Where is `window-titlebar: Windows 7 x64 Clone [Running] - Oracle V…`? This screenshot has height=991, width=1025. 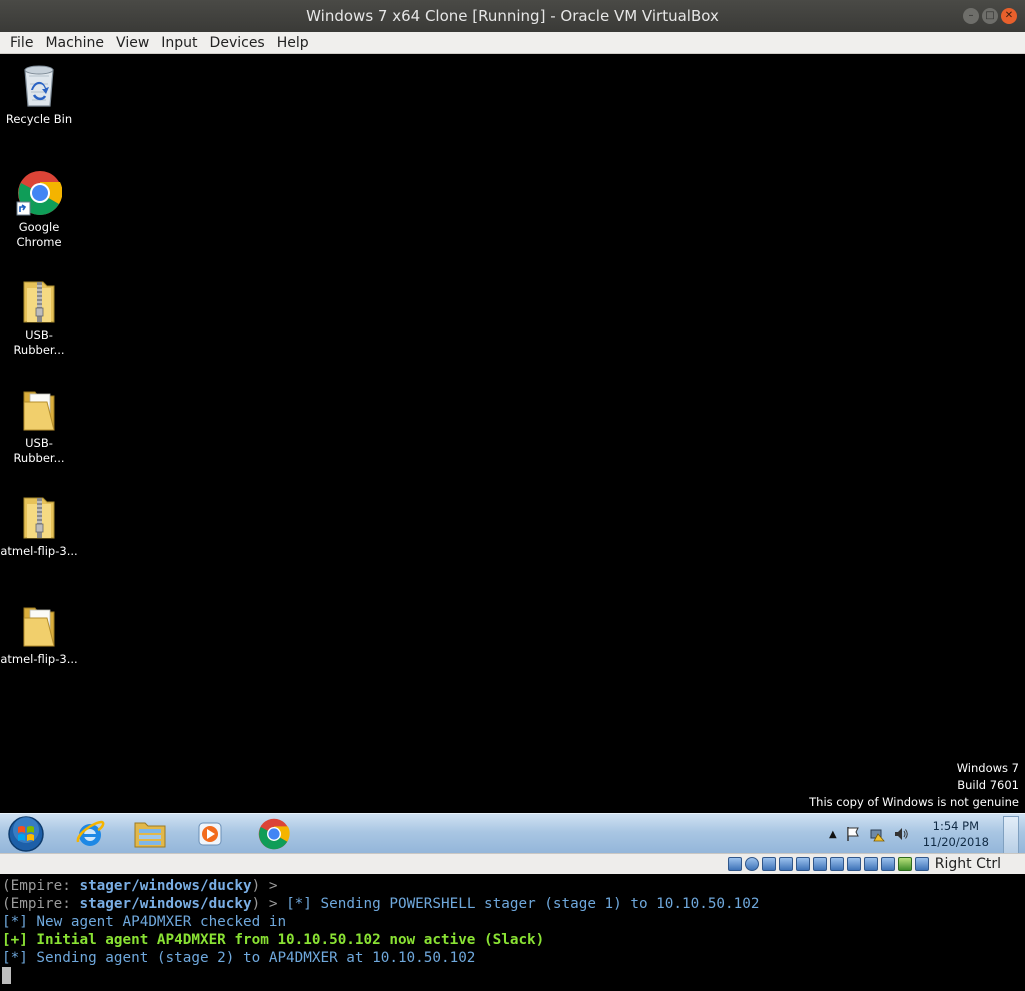
window-titlebar: Windows 7 x64 Clone [Running] - Oracle V… is located at coordinates (512, 16).